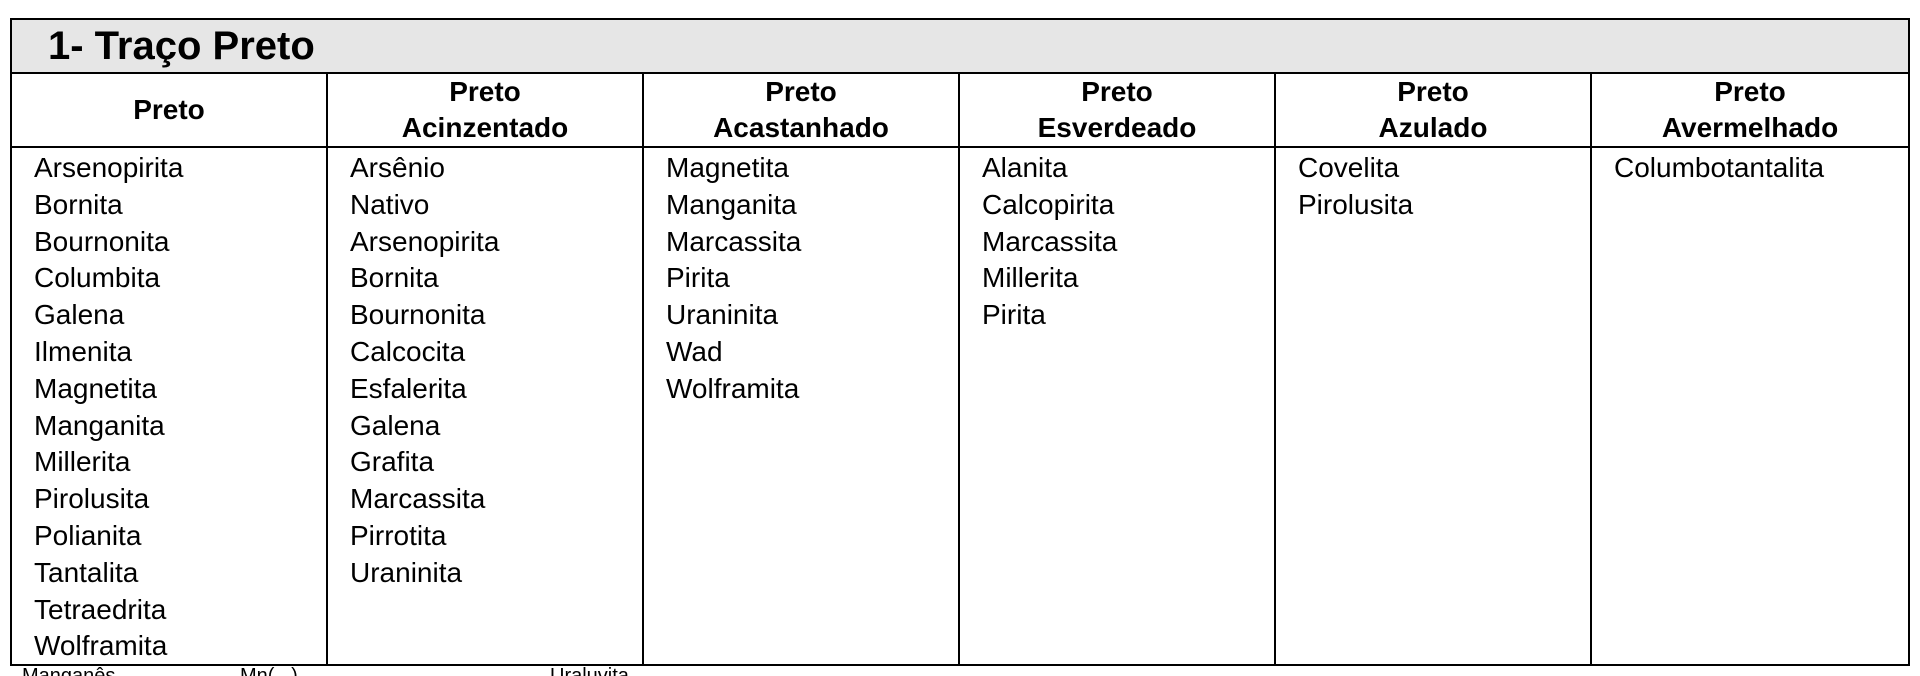 The image size is (1920, 676). Describe the element at coordinates (802, 110) in the screenshot. I see `column-header: Preto Acastanhado` at that location.